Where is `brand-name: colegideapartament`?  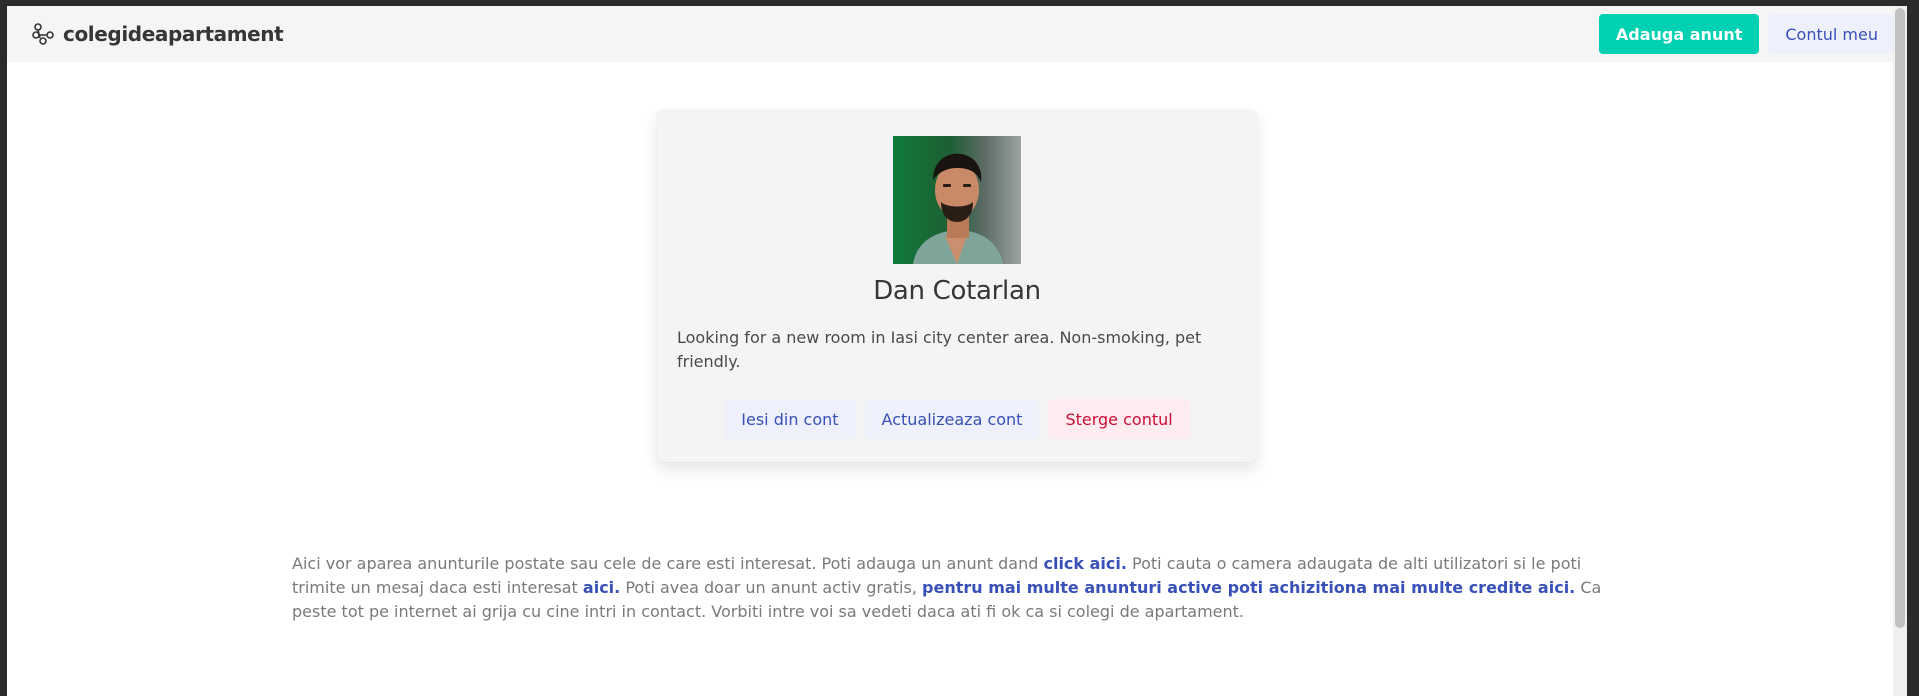
brand-name: colegideapartament is located at coordinates (173, 34).